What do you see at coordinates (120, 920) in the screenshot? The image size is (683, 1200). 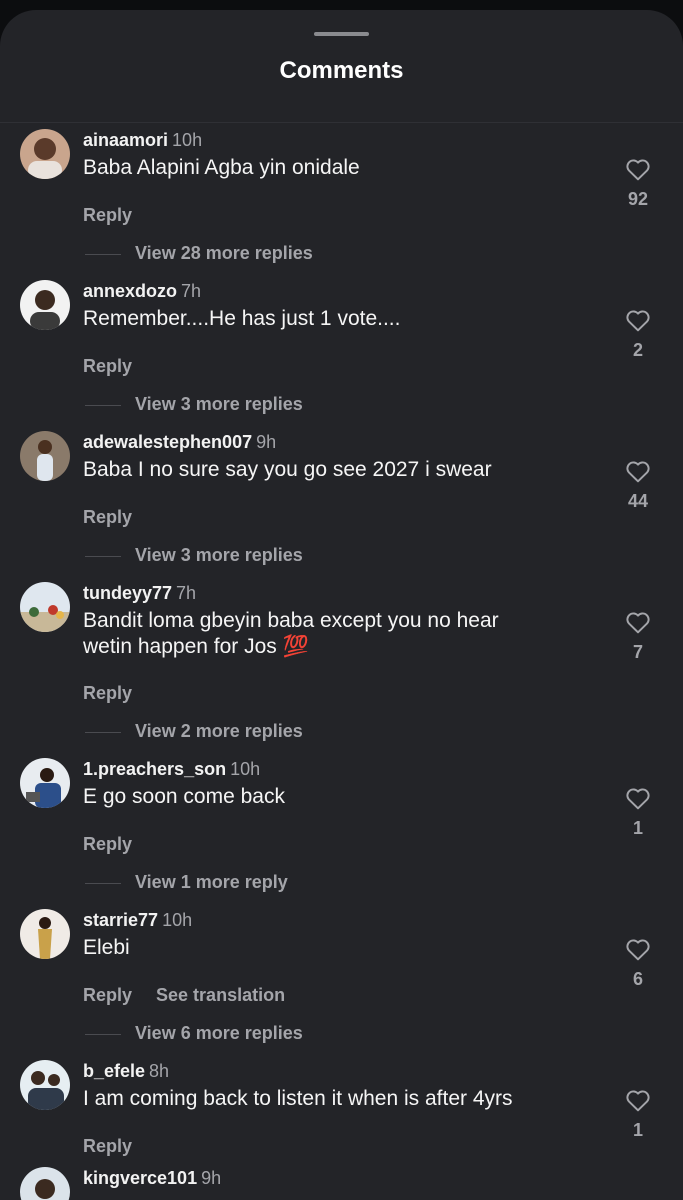 I see `username: starrie77` at bounding box center [120, 920].